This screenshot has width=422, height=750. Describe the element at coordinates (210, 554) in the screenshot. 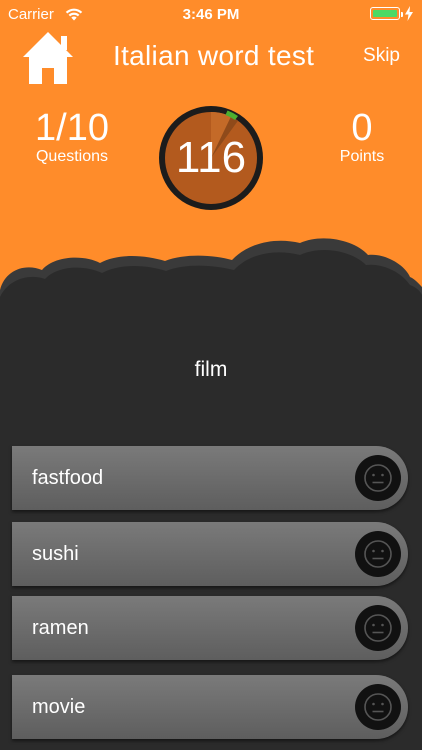

I see `answer-option-2: sushi` at that location.